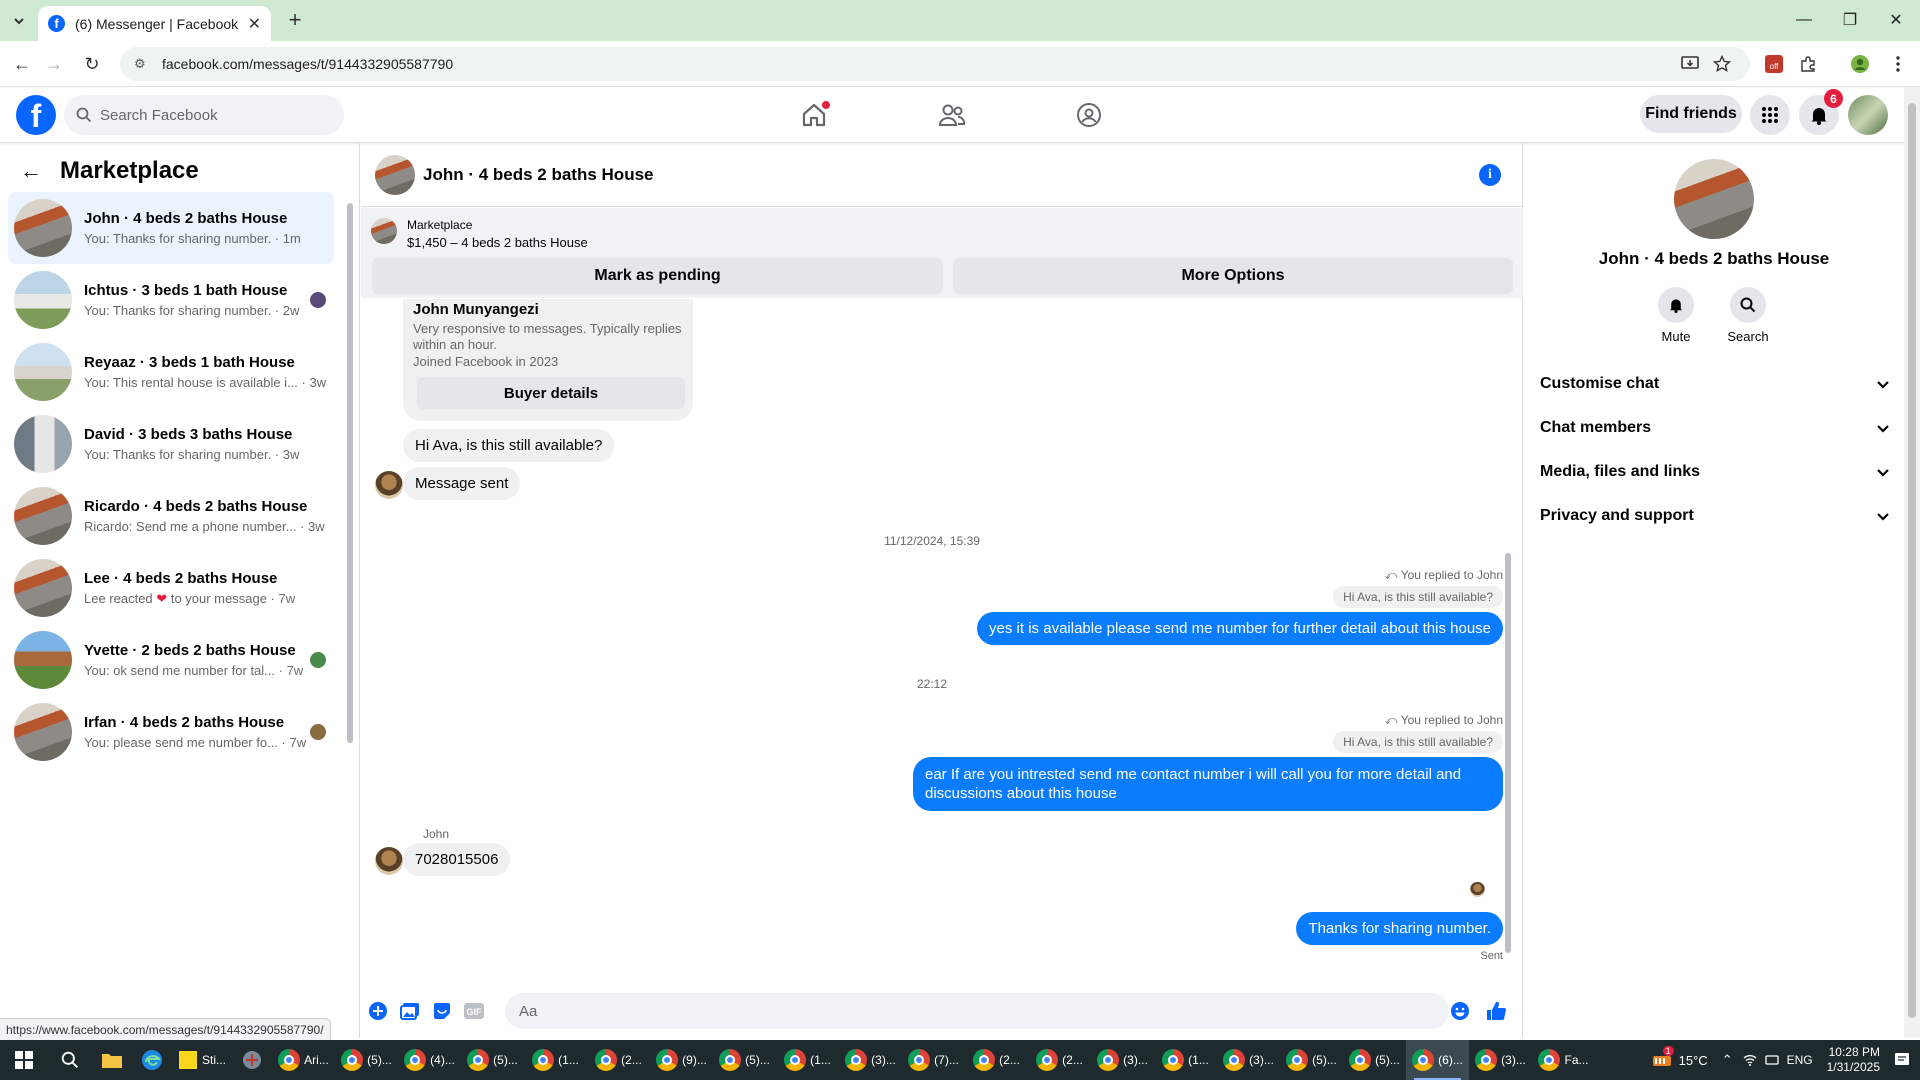 Image resolution: width=1920 pixels, height=1080 pixels. I want to click on new-tab-button: +, so click(295, 21).